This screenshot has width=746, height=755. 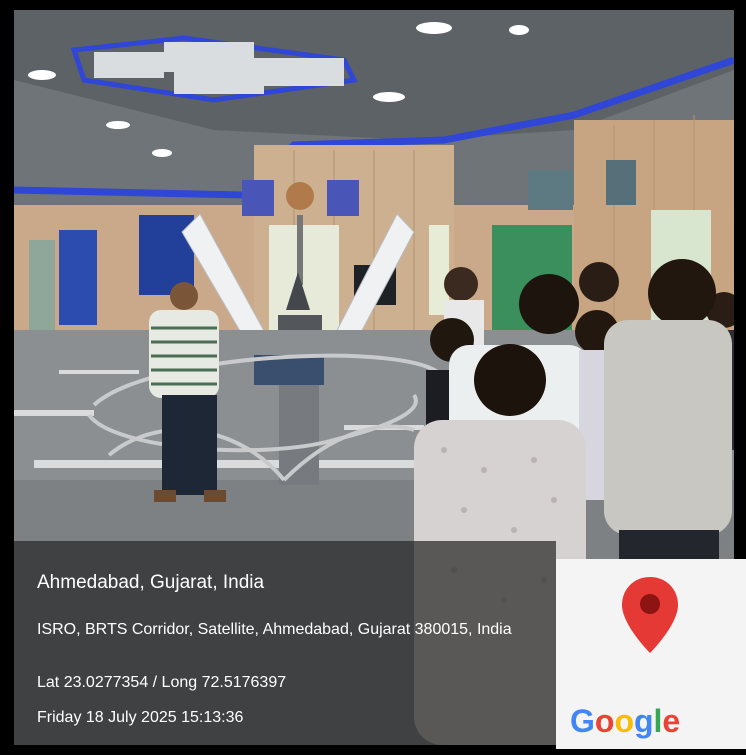 I want to click on google-logo-letter: l, so click(x=658, y=721).